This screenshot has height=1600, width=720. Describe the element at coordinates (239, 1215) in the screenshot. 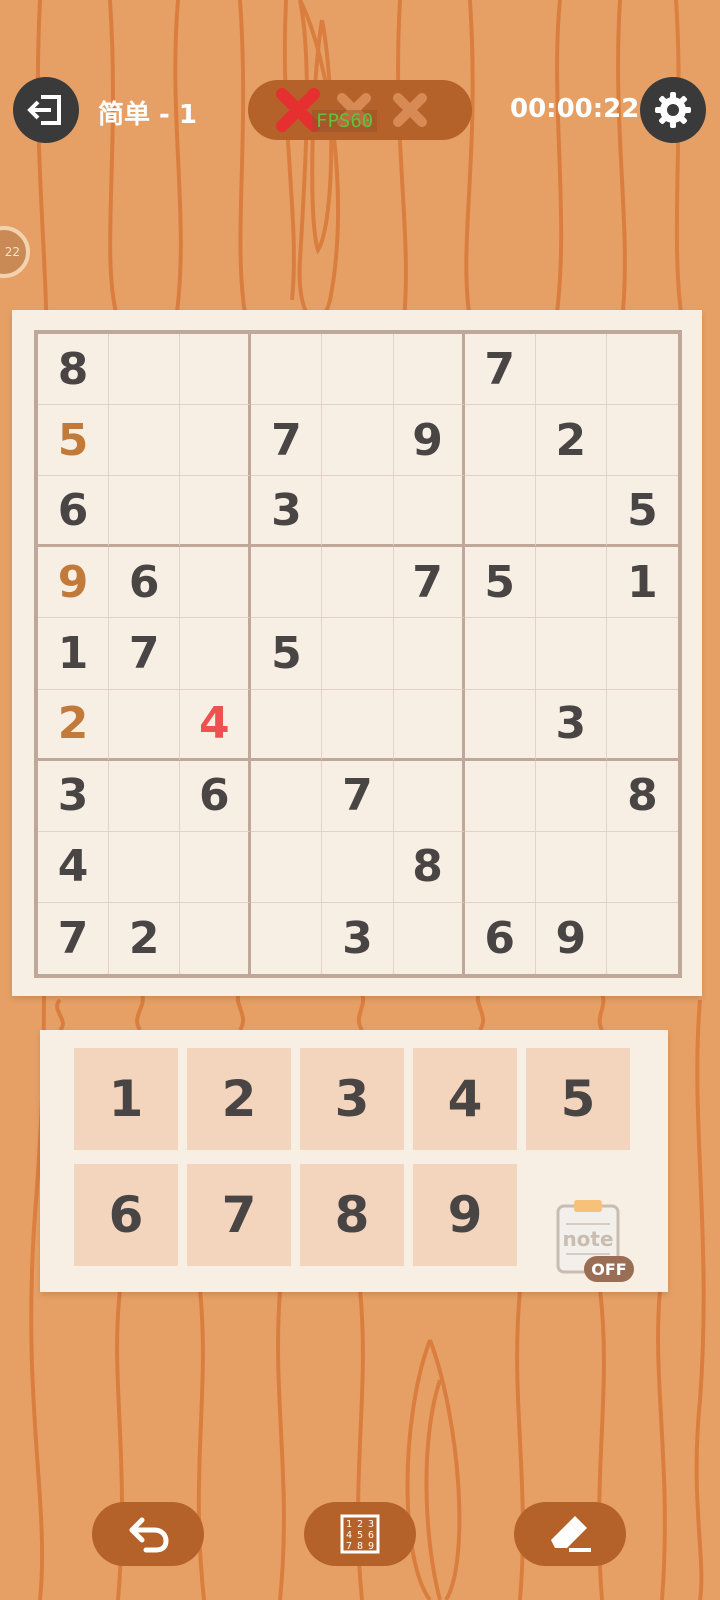

I see `number-key-7: 7` at that location.